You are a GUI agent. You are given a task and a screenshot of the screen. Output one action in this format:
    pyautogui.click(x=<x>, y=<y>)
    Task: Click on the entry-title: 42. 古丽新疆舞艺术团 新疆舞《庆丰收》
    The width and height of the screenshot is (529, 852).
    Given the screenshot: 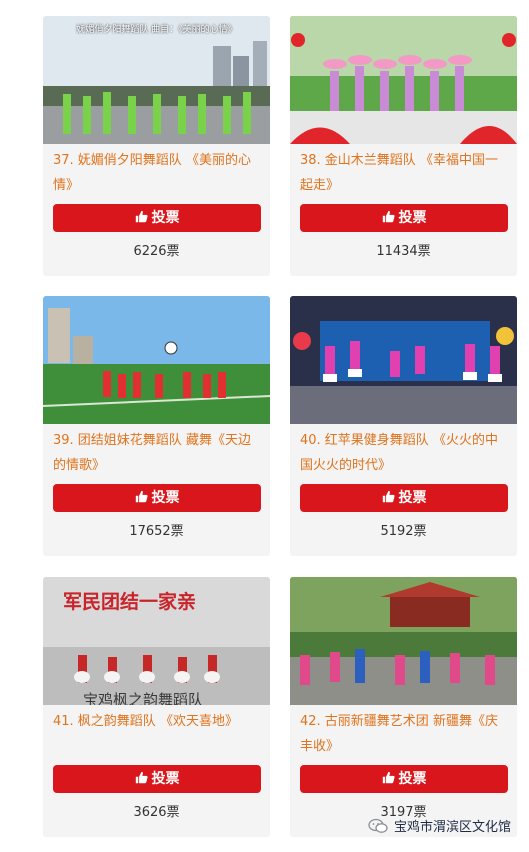 What is the action you would take?
    pyautogui.click(x=405, y=734)
    